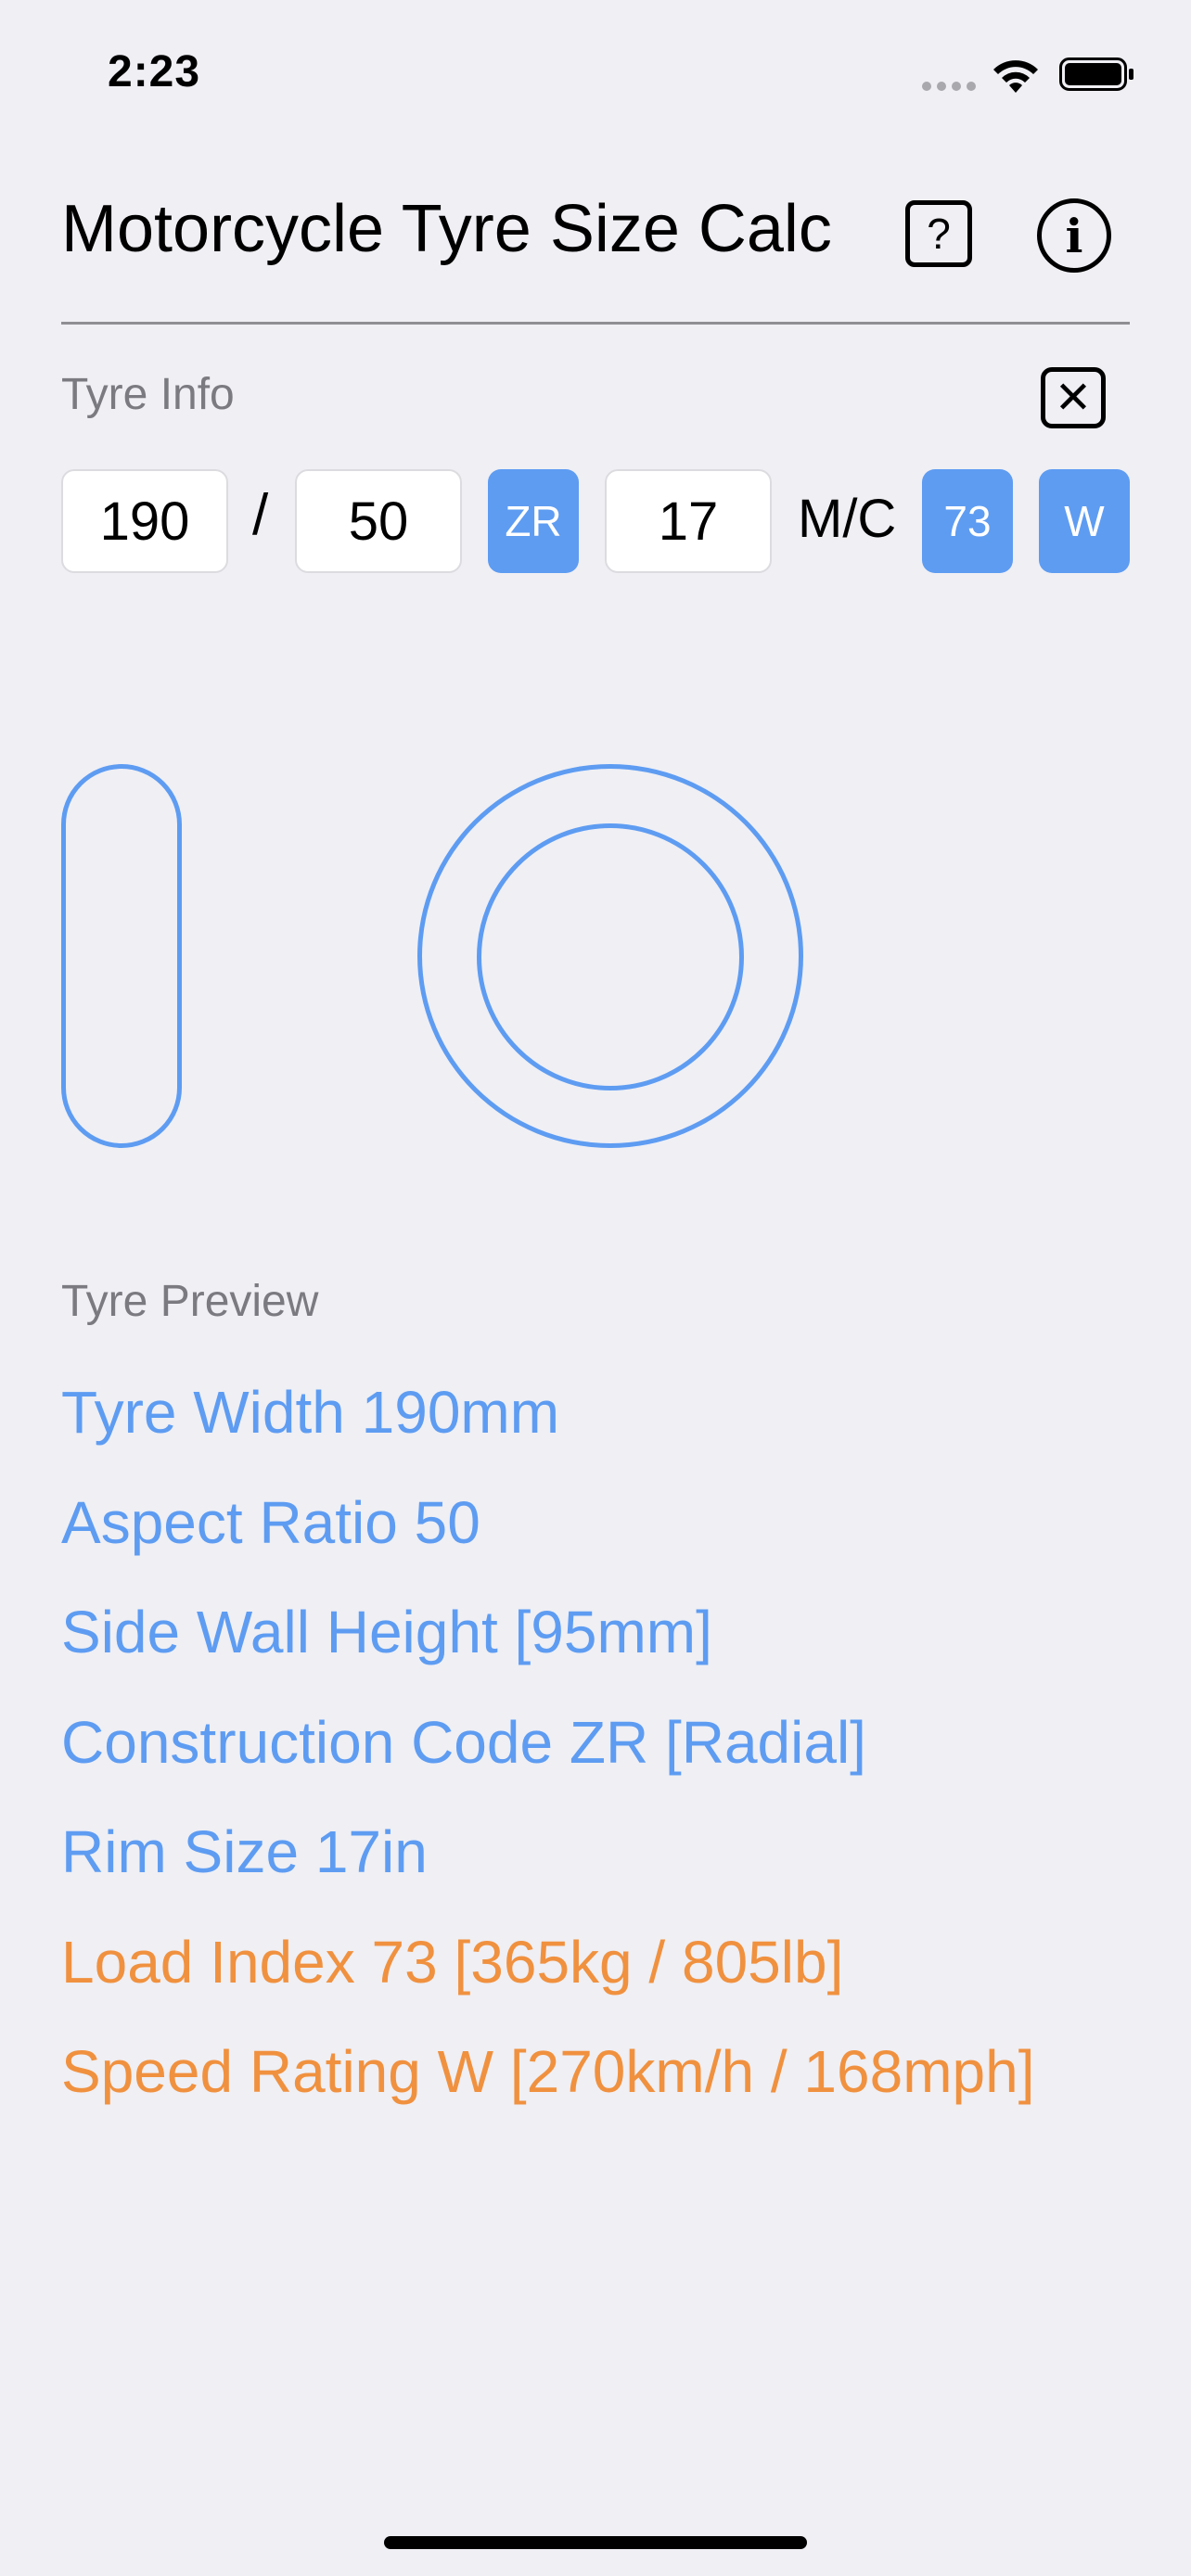 This screenshot has height=2576, width=1191. Describe the element at coordinates (270, 1522) in the screenshot. I see `aspect-ratio-detail: Aspect Ratio 50` at that location.